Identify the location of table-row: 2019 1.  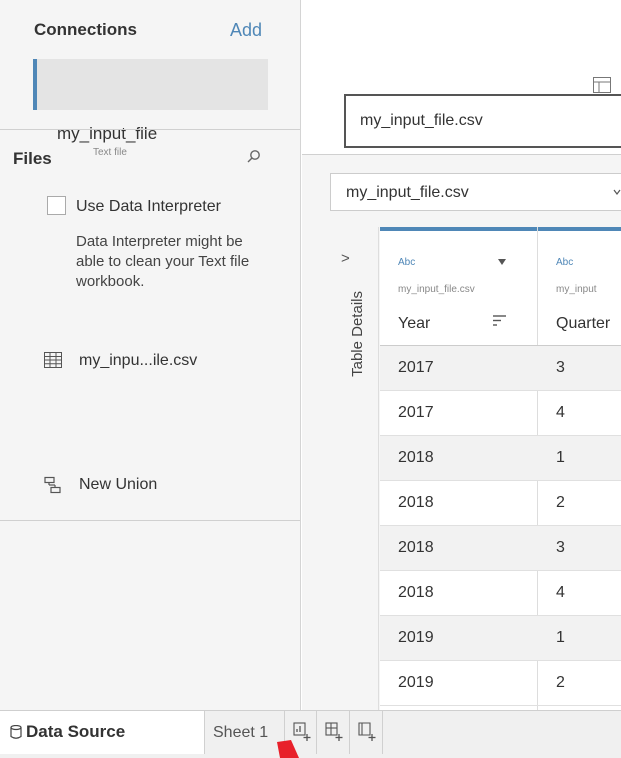
(500, 638).